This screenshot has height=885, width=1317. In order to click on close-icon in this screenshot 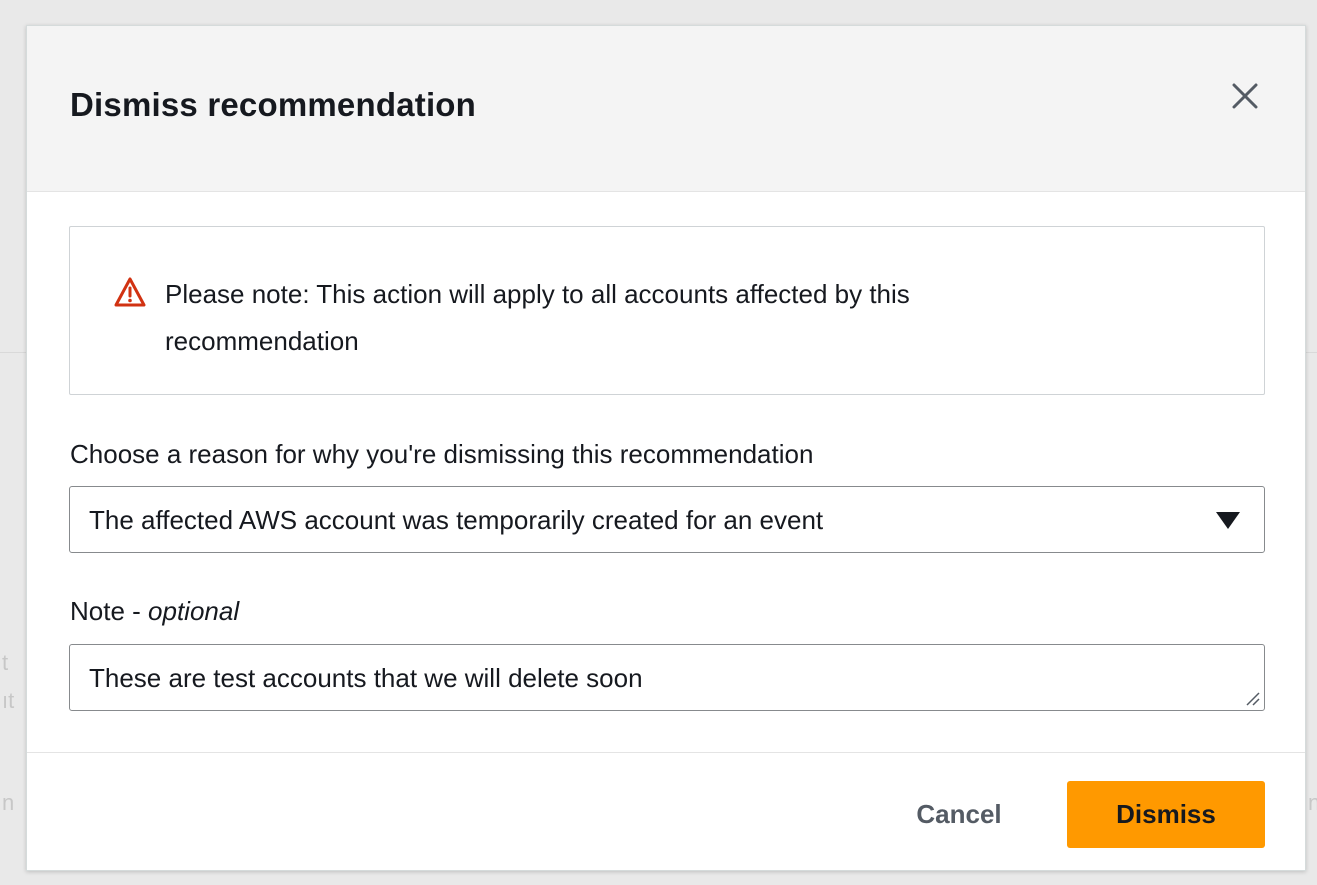, I will do `click(1245, 96)`.